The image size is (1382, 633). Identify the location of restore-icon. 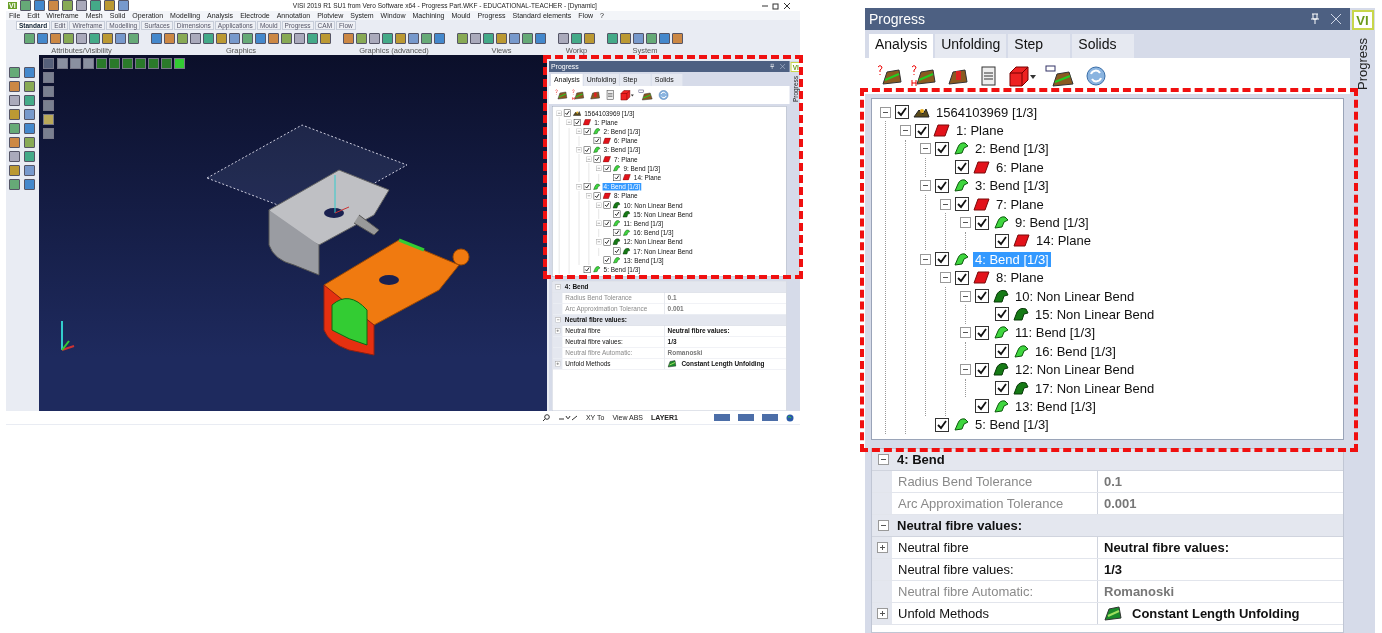
(776, 5).